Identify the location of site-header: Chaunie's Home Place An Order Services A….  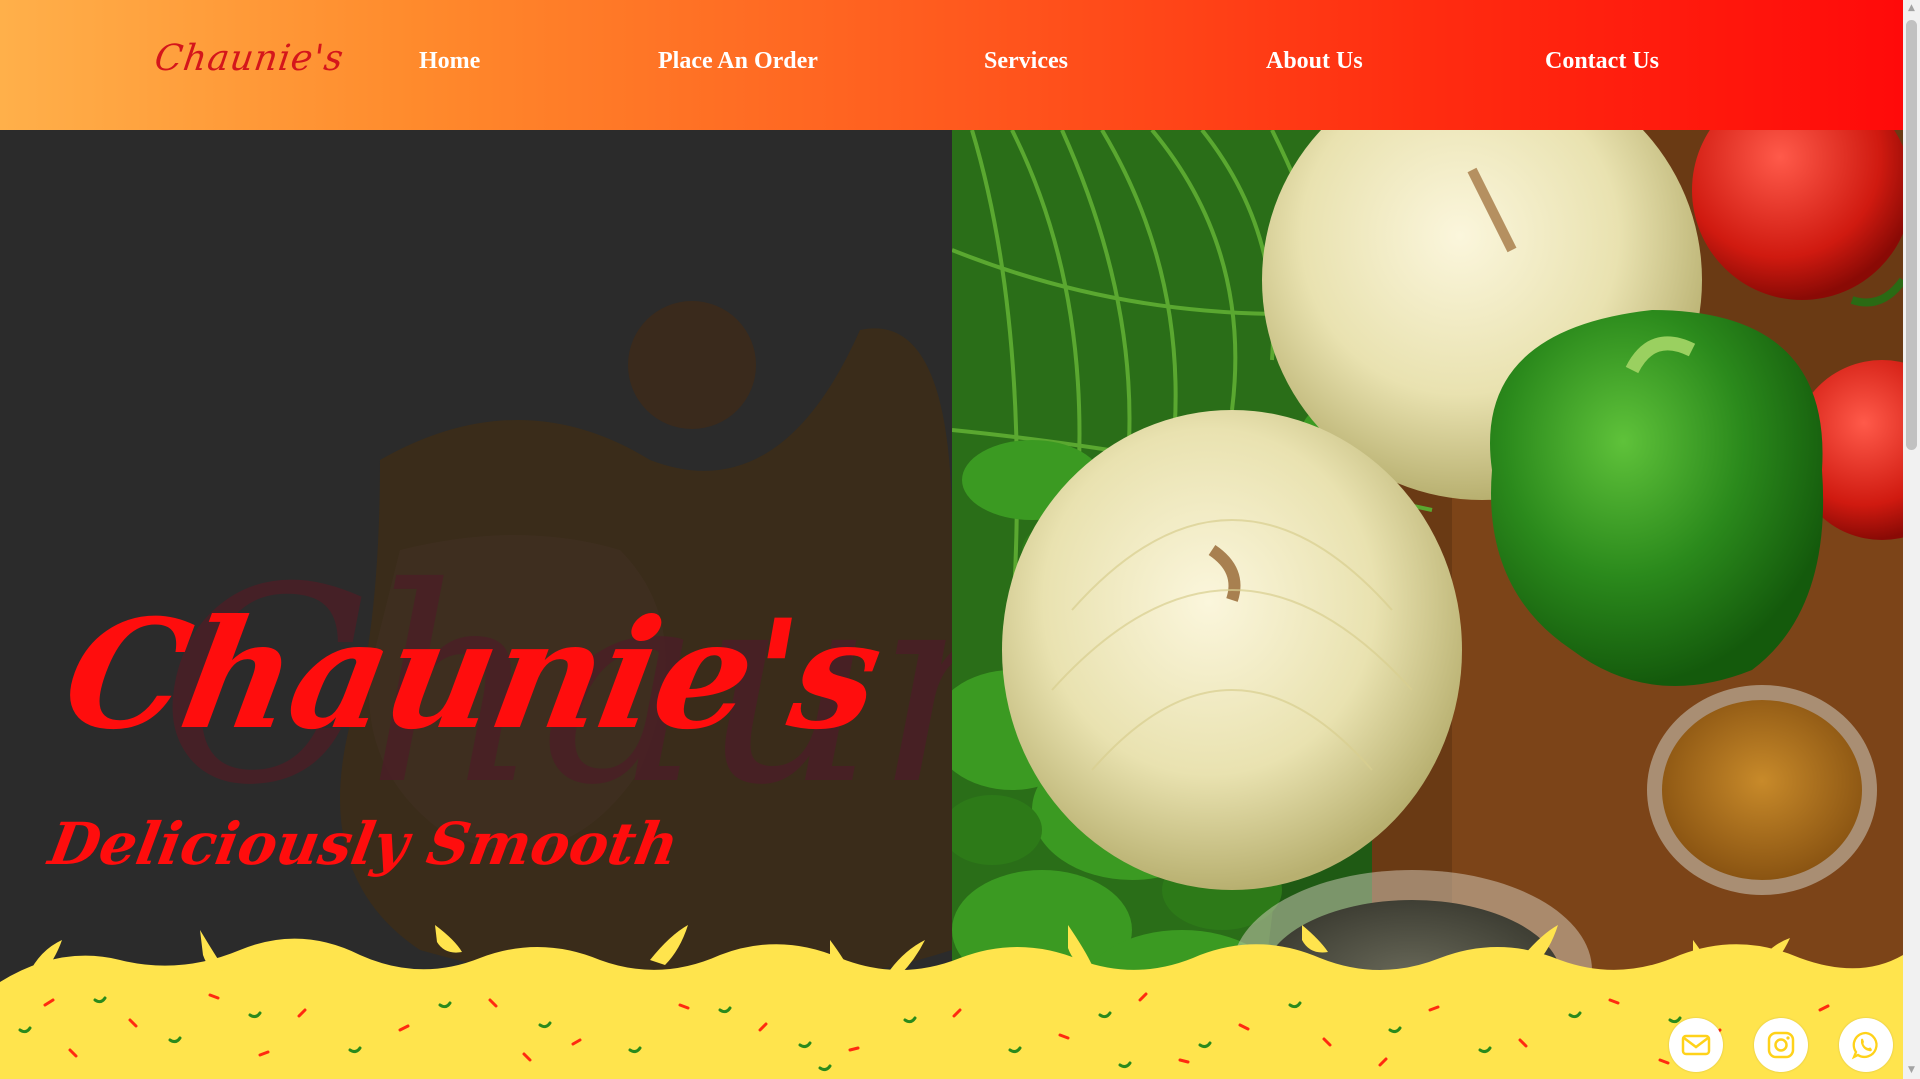
(951, 65).